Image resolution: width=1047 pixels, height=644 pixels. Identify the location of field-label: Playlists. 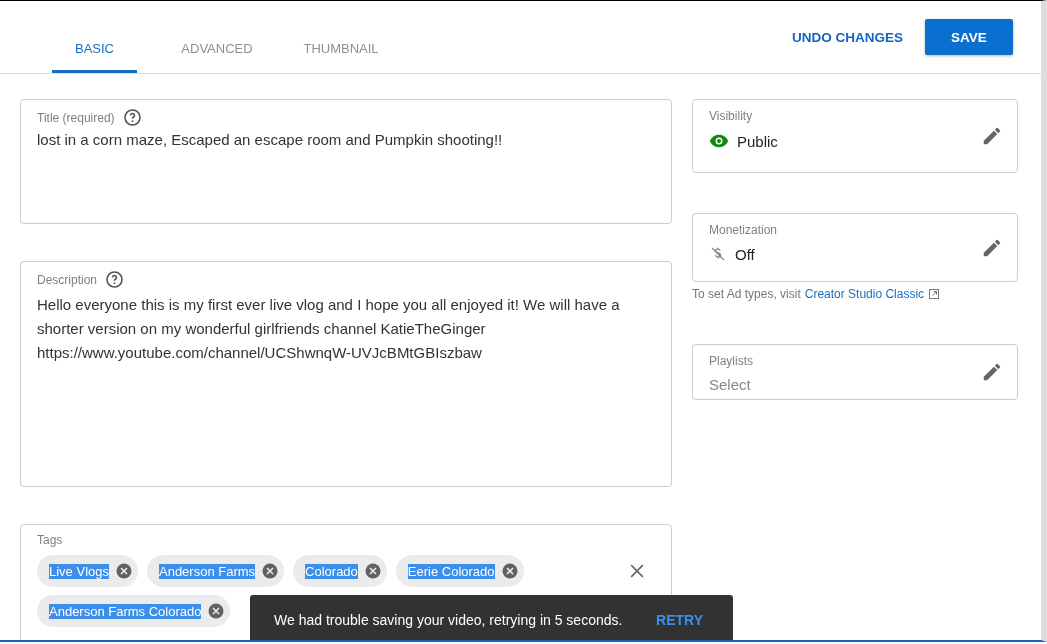
(731, 361).